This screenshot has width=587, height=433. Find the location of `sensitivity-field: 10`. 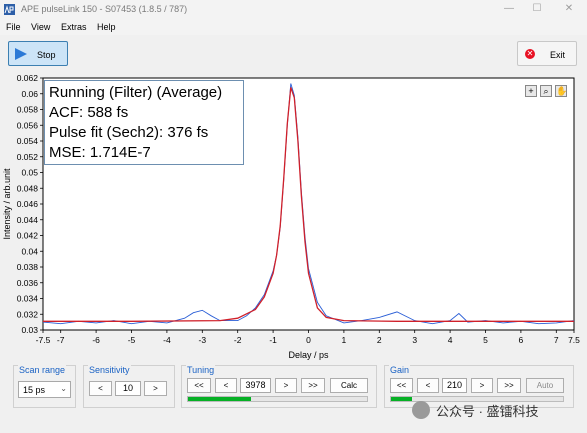

sensitivity-field: 10 is located at coordinates (128, 388).